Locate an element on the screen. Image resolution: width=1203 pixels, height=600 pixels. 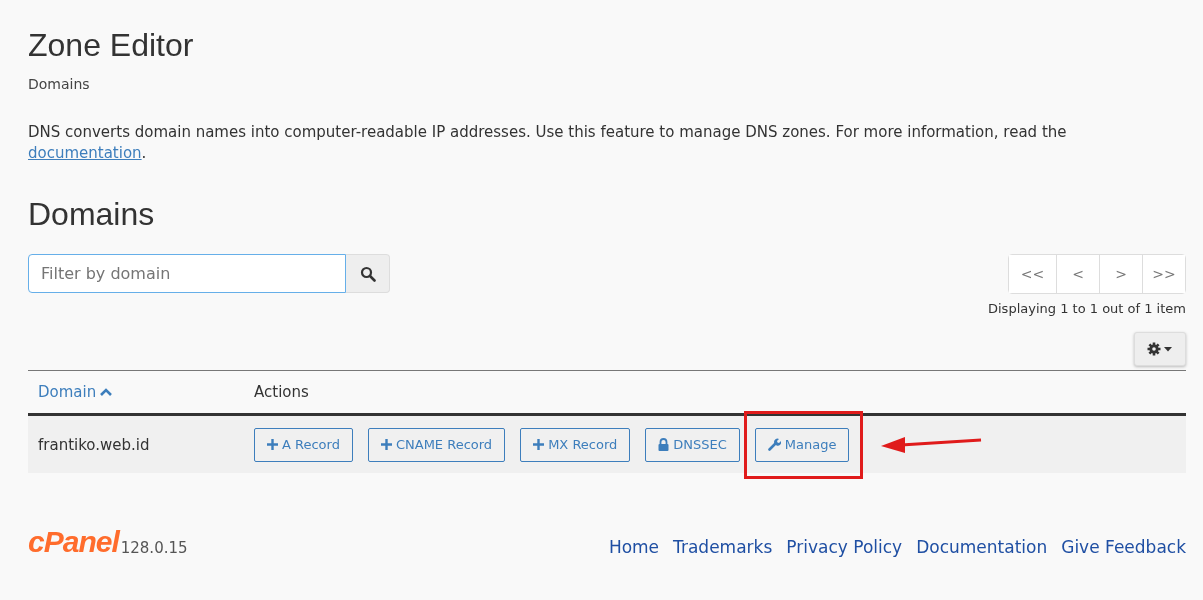
pagination-summary: Displaying 1 to 1 out of 1 item is located at coordinates (1087, 308).